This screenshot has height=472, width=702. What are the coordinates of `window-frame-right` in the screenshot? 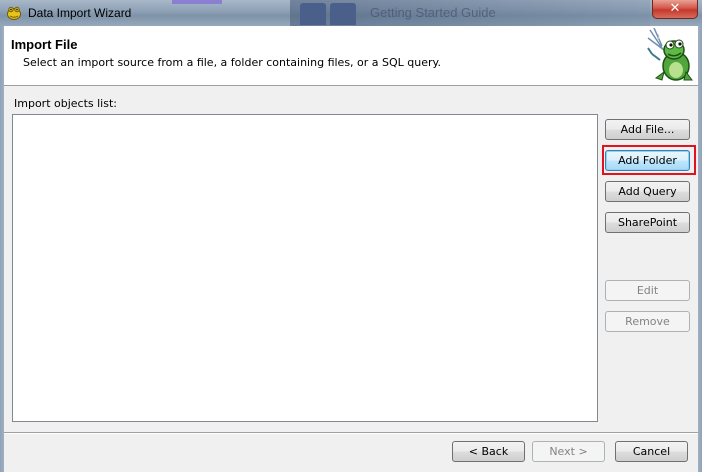 It's located at (700, 249).